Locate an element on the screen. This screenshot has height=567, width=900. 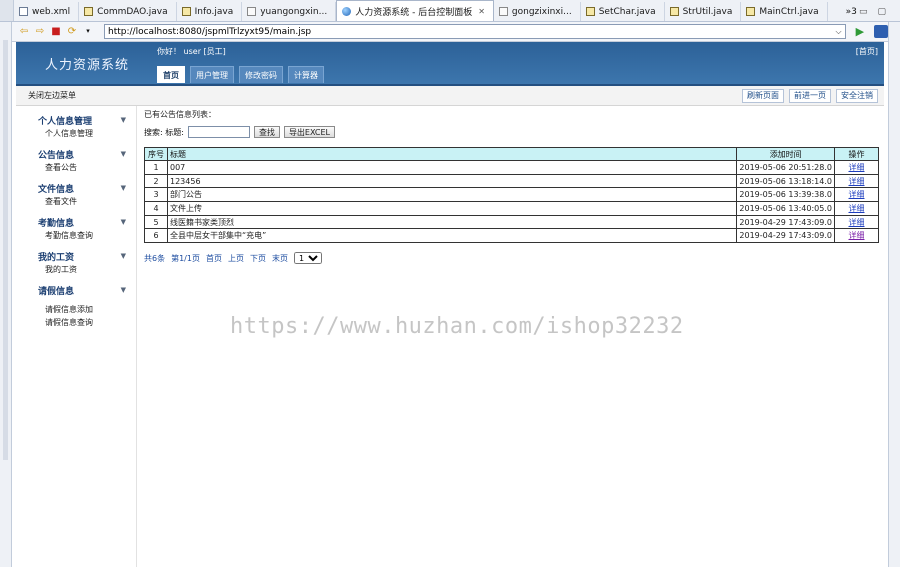
cell-index: 6 is located at coordinates (156, 236).